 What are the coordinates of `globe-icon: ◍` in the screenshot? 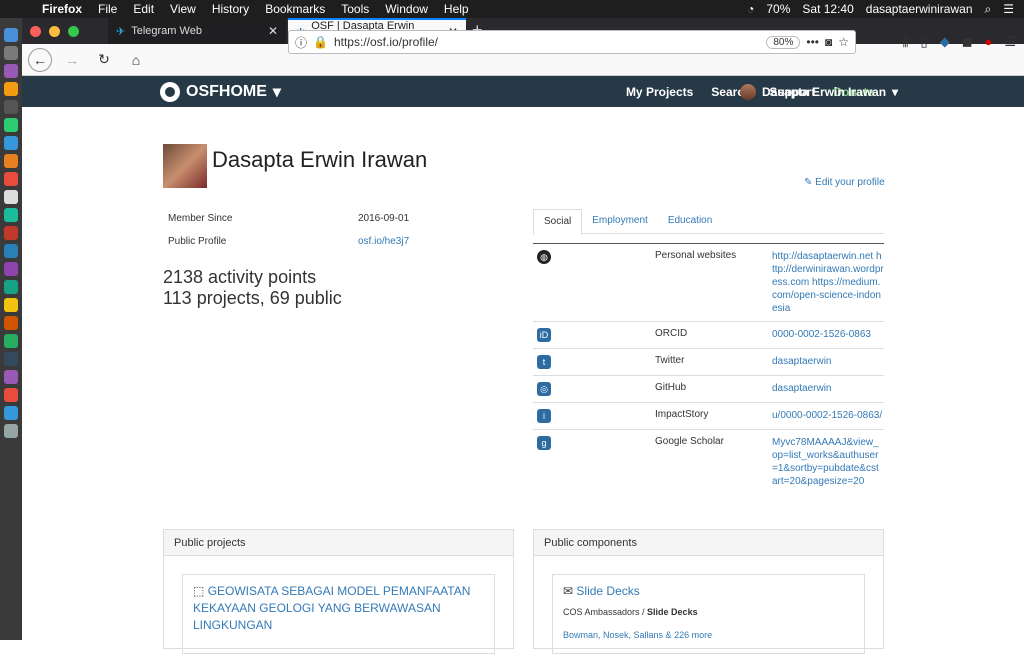 It's located at (544, 257).